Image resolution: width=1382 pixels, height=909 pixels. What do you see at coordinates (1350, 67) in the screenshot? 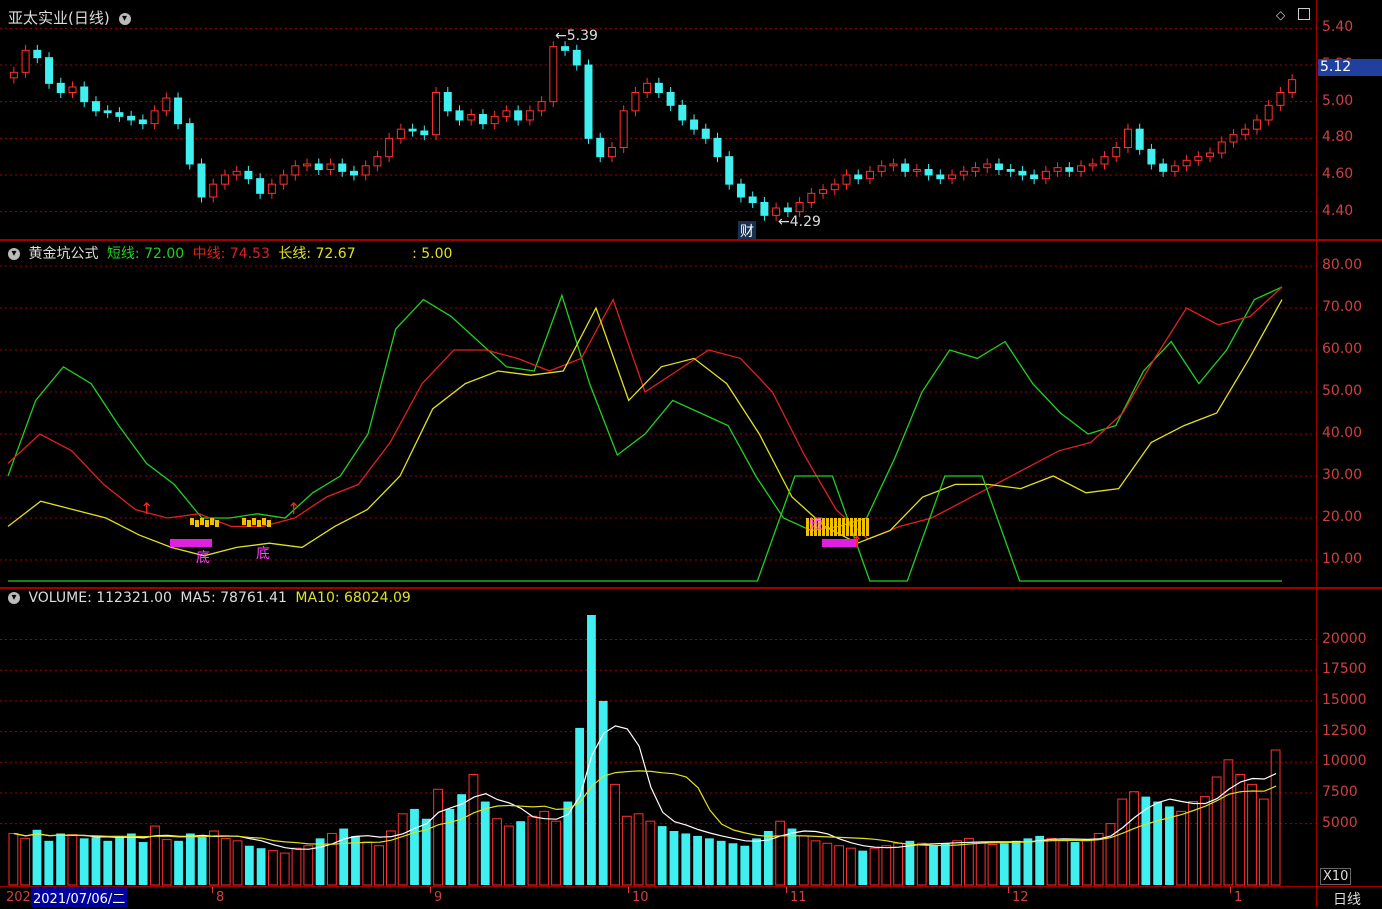
I see `current-price-tag: 5.12` at bounding box center [1350, 67].